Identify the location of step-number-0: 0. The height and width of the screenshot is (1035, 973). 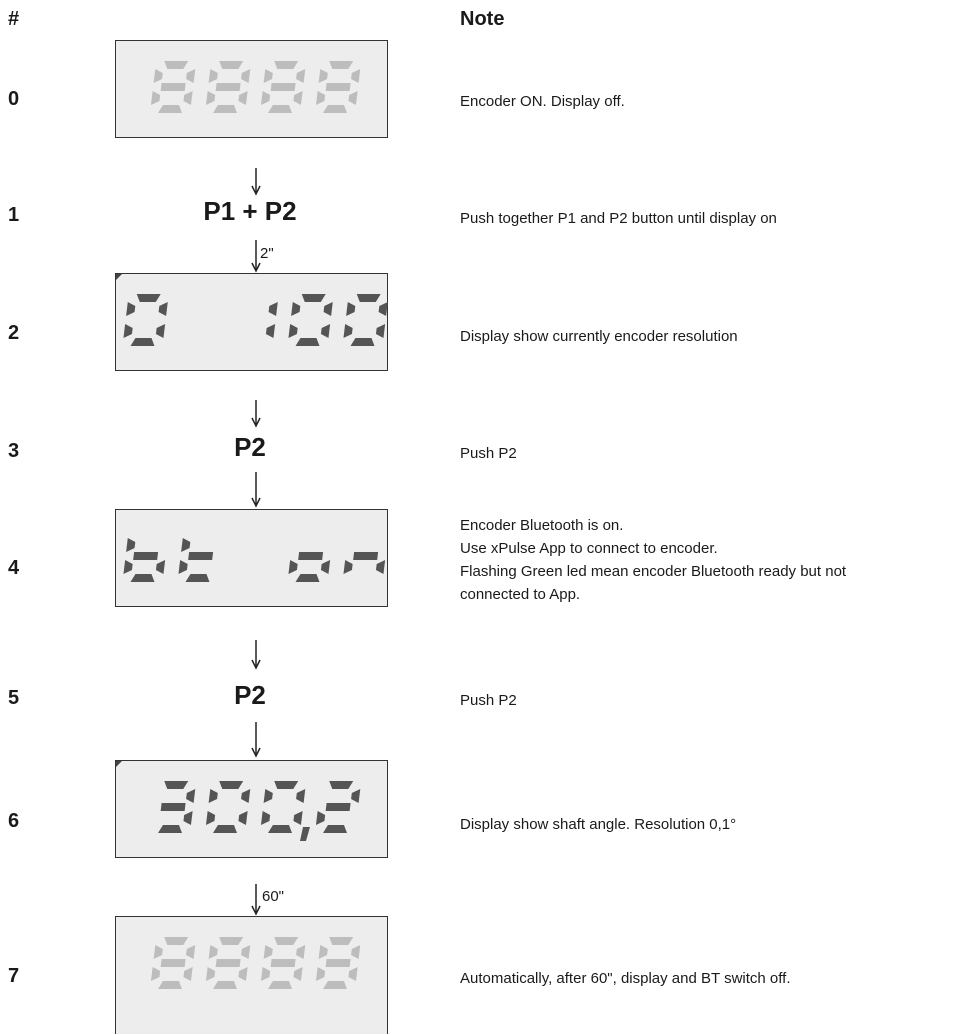
(14, 99).